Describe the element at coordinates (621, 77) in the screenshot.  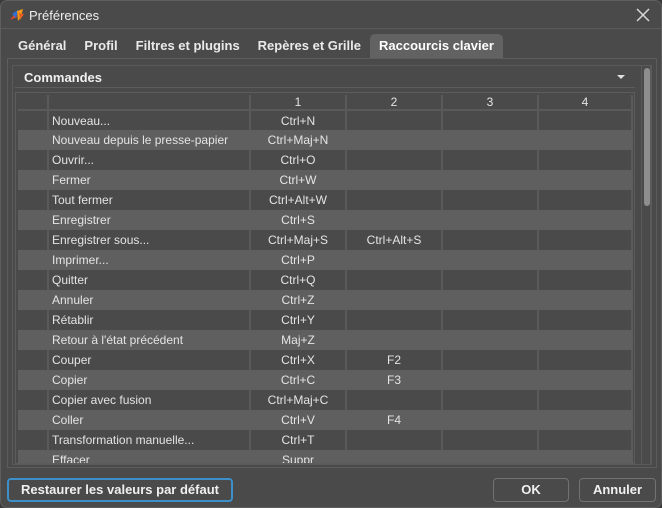
I see `dropdown-arrow-icon` at that location.